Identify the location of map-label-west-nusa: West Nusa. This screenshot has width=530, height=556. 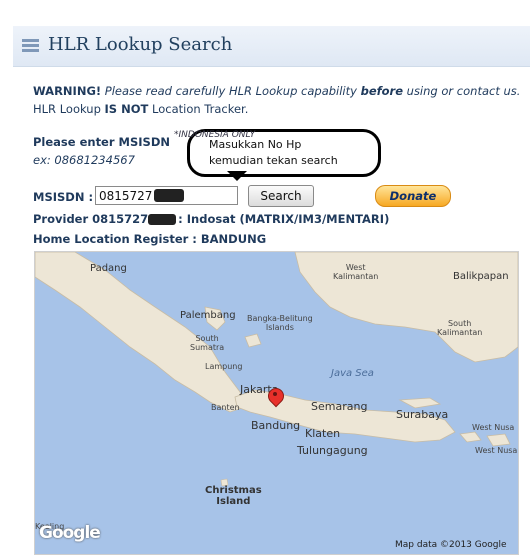
(493, 427).